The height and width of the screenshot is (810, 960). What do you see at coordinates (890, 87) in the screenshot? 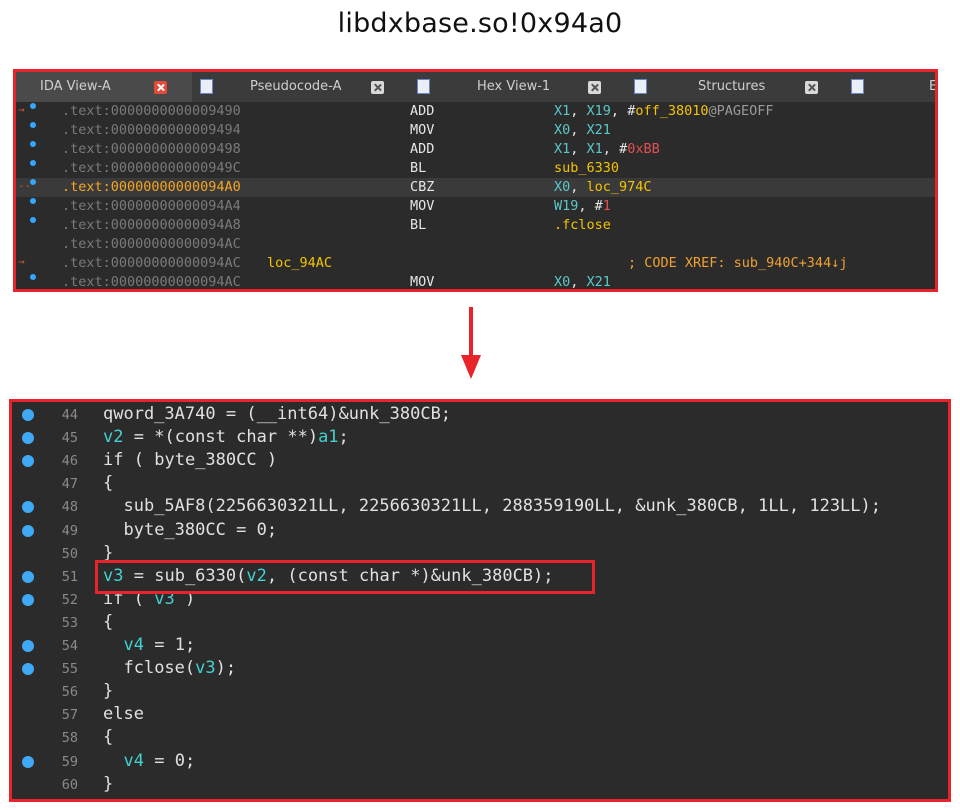
I see `tab-e: E` at bounding box center [890, 87].